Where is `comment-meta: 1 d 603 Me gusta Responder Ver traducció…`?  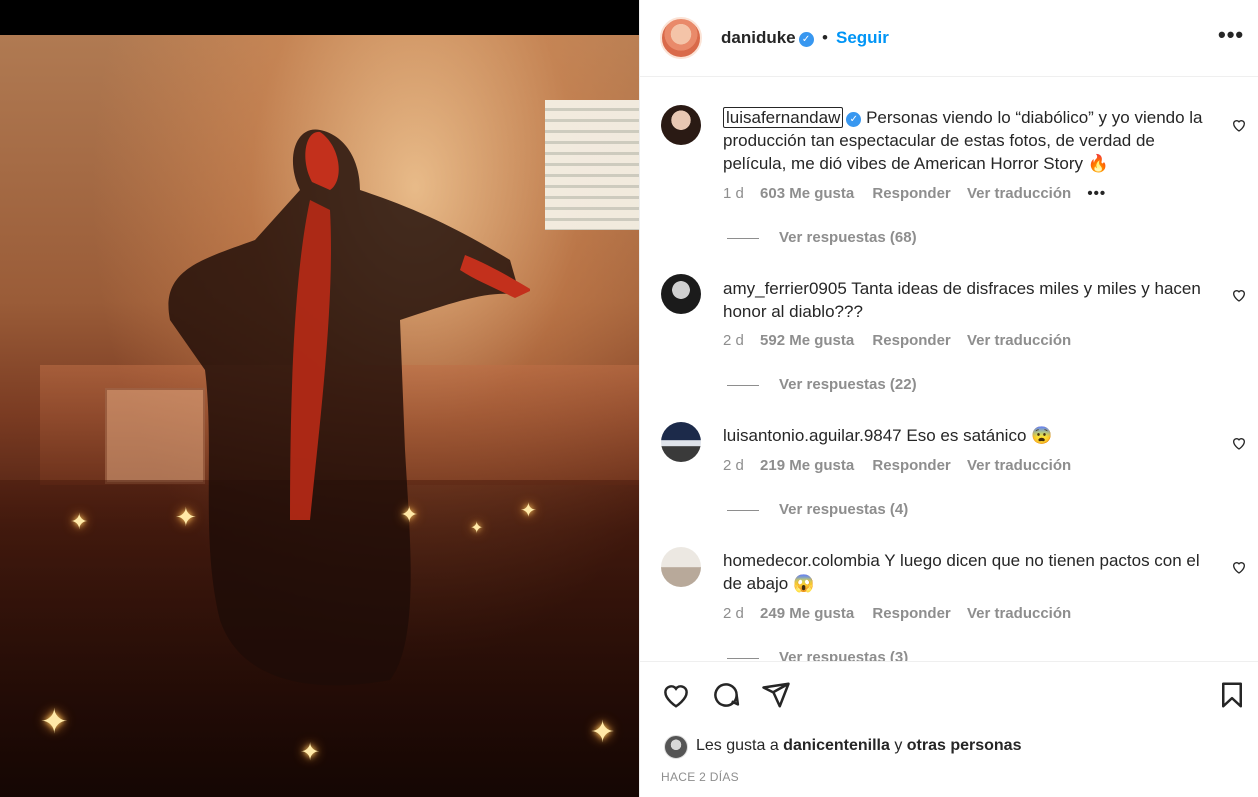
comment-meta: 1 d 603 Me gusta Responder Ver traducció… is located at coordinates (920, 193).